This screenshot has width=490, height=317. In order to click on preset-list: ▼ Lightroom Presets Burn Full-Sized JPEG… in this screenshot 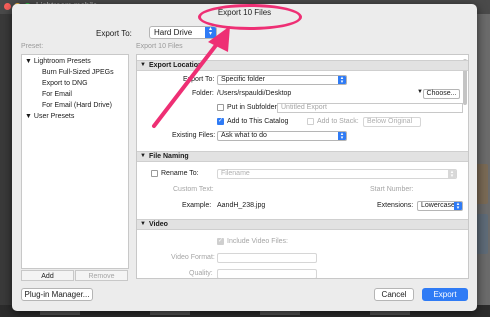, I will do `click(75, 161)`.